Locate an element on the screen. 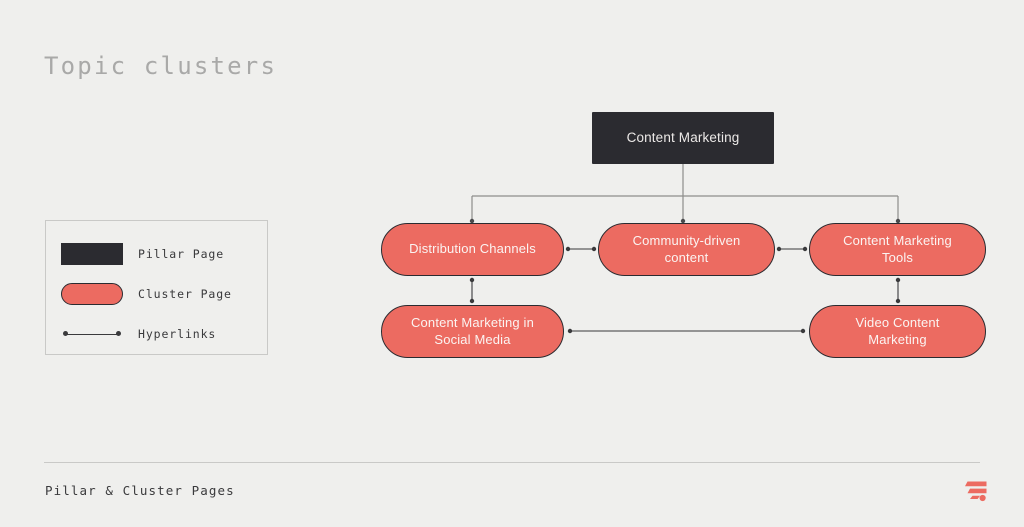  node-label: Content Marketing Tools is located at coordinates (897, 248).